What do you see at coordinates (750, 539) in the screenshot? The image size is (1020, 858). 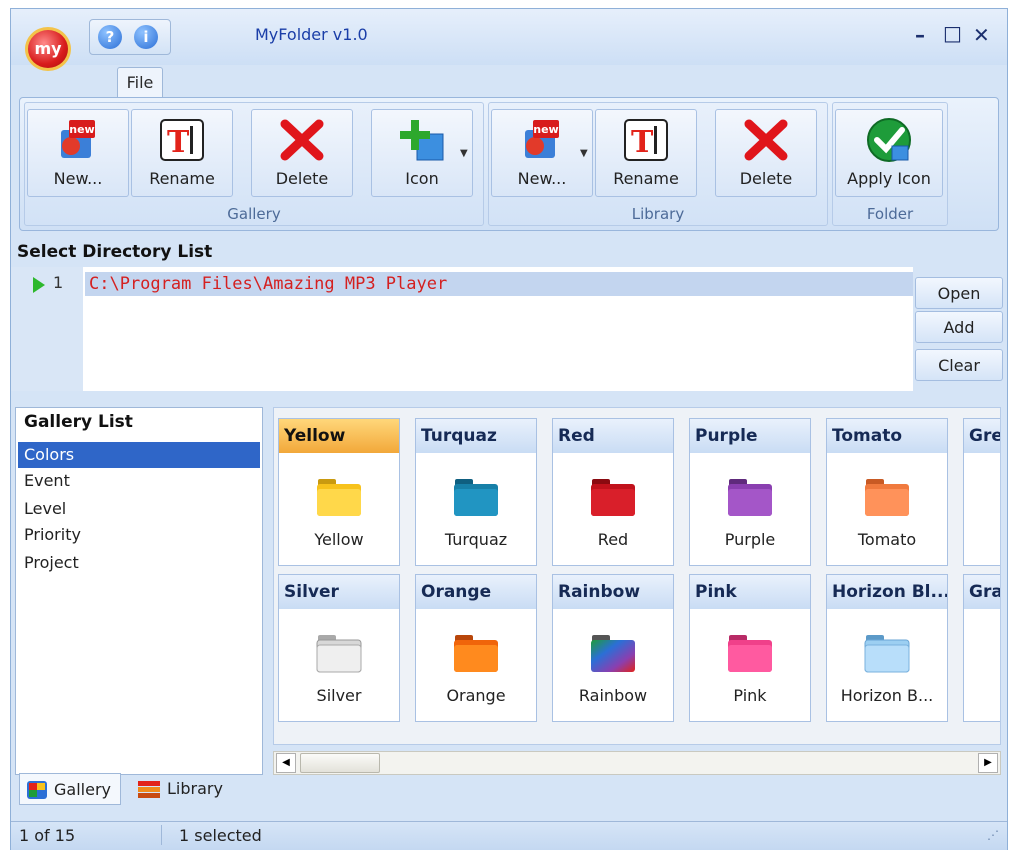 I see `card-name: Purple` at bounding box center [750, 539].